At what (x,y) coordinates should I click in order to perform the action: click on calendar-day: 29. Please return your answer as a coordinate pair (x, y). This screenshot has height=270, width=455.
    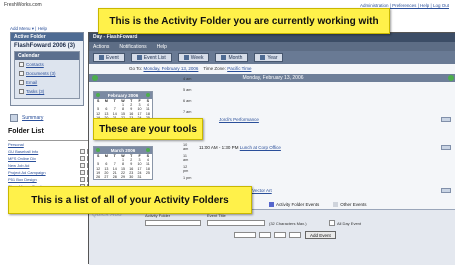
    Looking at the image, I should click on (123, 177).